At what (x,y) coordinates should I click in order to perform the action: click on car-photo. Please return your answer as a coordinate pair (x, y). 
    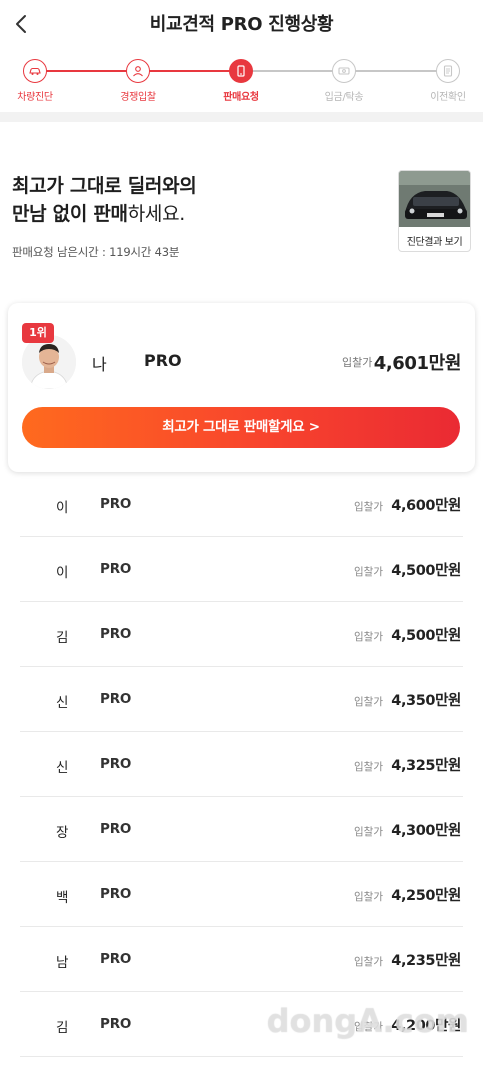
    Looking at the image, I should click on (434, 199).